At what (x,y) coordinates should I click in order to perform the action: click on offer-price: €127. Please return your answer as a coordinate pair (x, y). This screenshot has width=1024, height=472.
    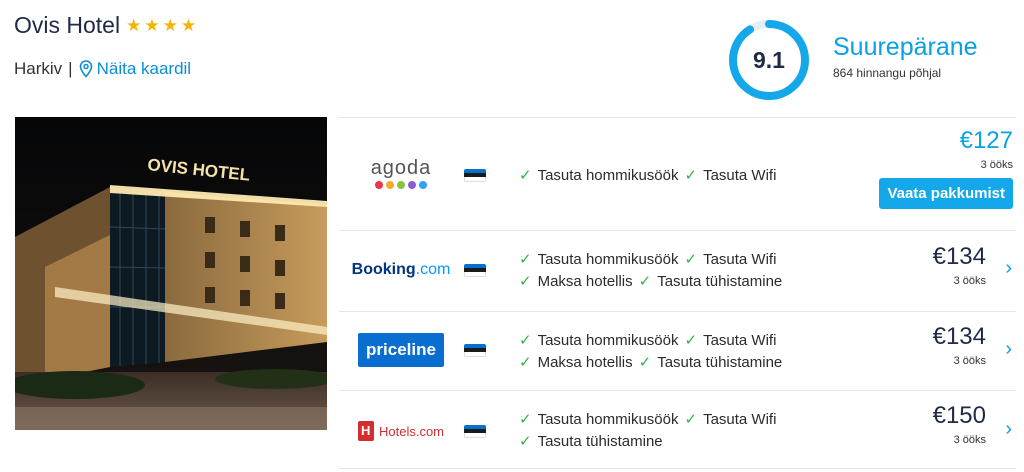
    Looking at the image, I should click on (986, 140).